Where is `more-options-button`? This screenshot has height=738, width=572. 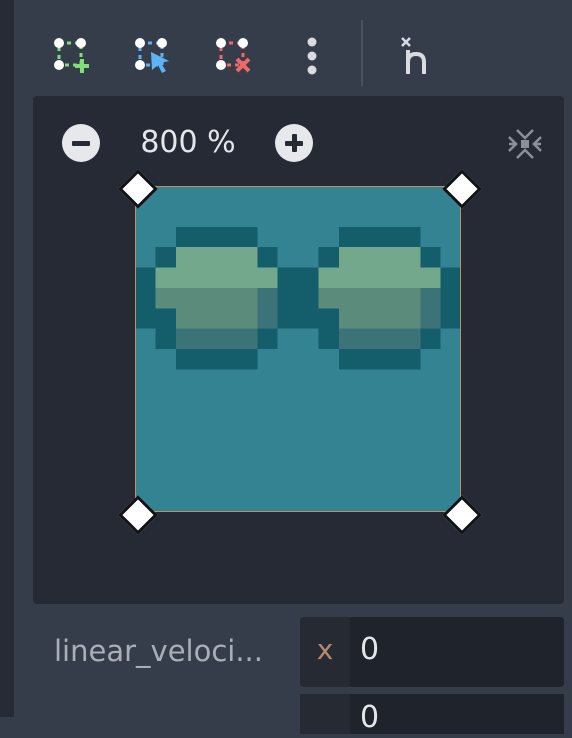 more-options-button is located at coordinates (312, 56).